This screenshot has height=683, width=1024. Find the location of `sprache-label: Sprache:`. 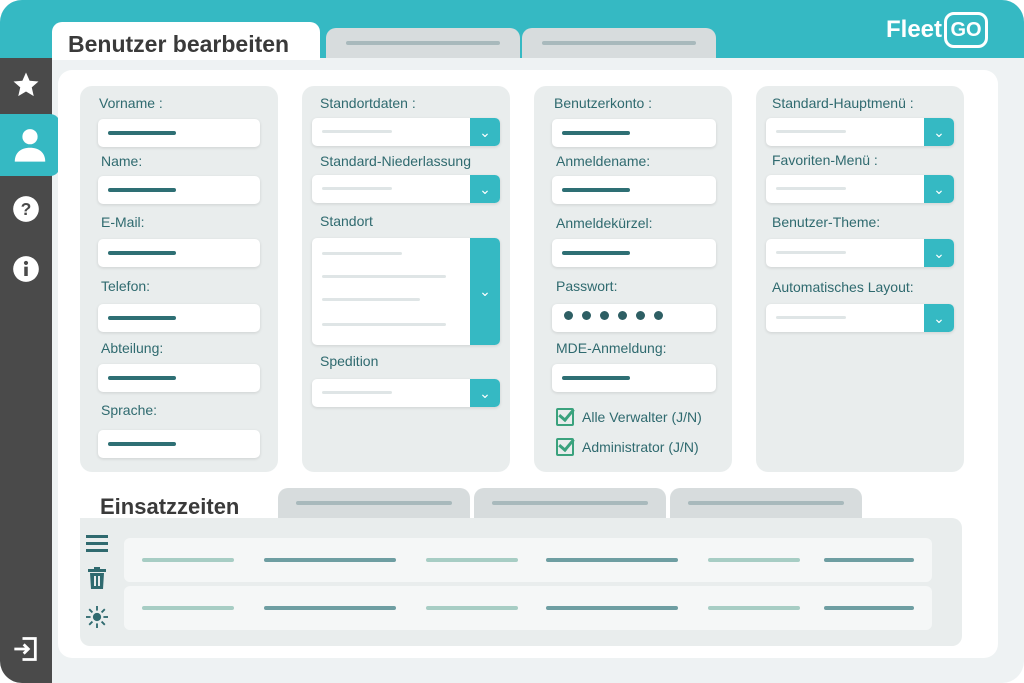

sprache-label: Sprache: is located at coordinates (129, 410).